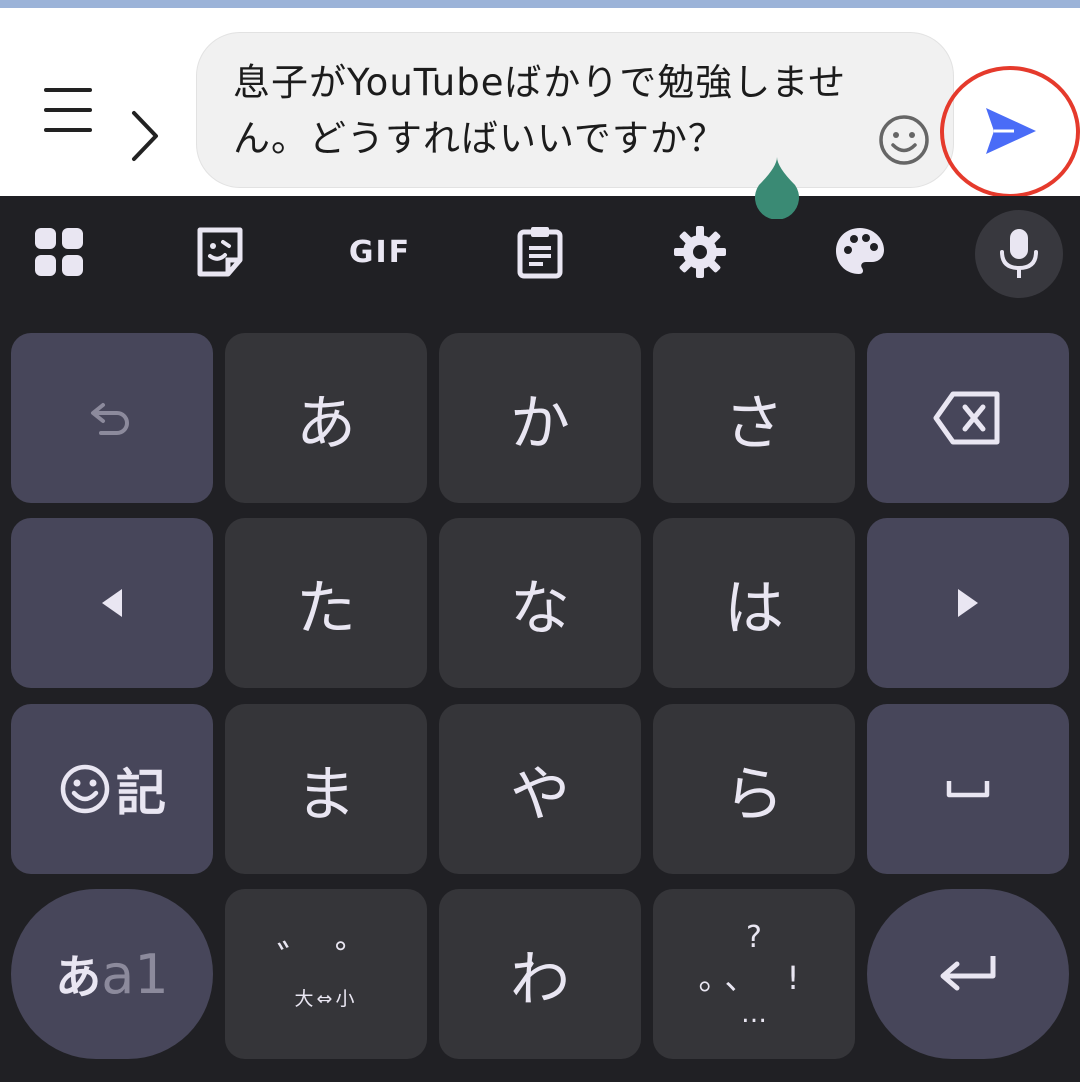 The width and height of the screenshot is (1080, 1082). I want to click on send-button, so click(1010, 132).